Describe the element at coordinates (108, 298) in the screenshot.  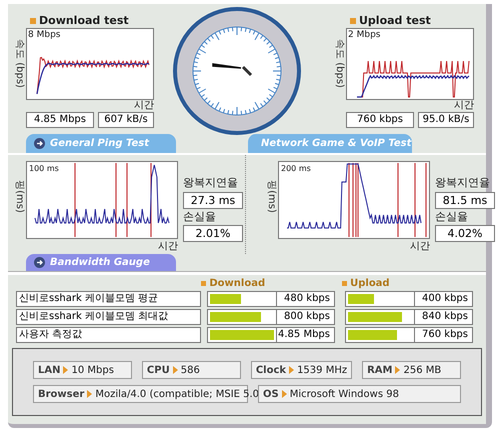
I see `row-label: 신비로sshark 케이블모뎀 평균` at that location.